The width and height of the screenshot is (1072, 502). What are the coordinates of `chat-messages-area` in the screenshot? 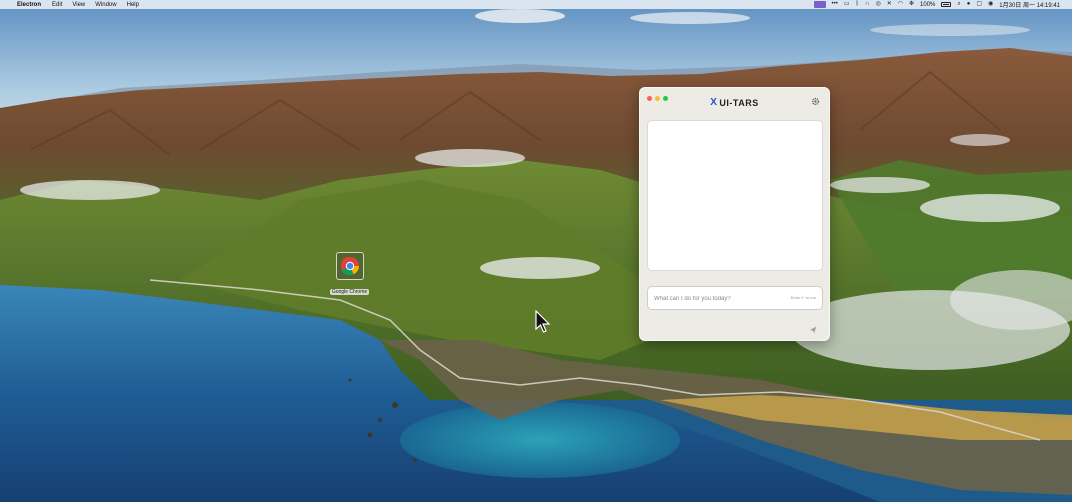 It's located at (735, 195).